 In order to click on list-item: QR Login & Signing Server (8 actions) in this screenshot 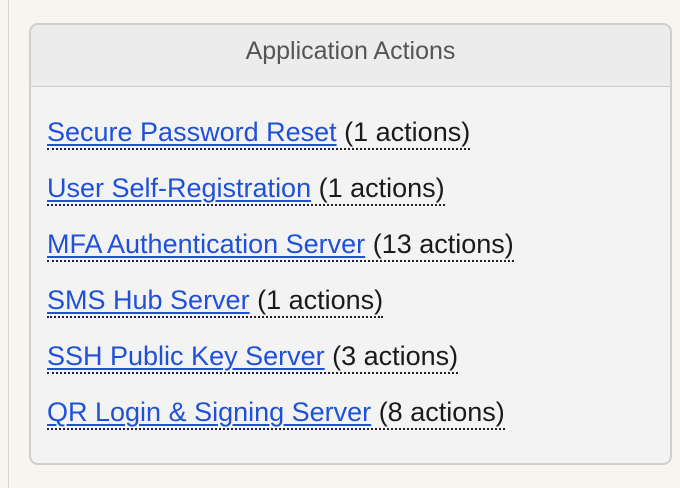, I will do `click(276, 413)`.